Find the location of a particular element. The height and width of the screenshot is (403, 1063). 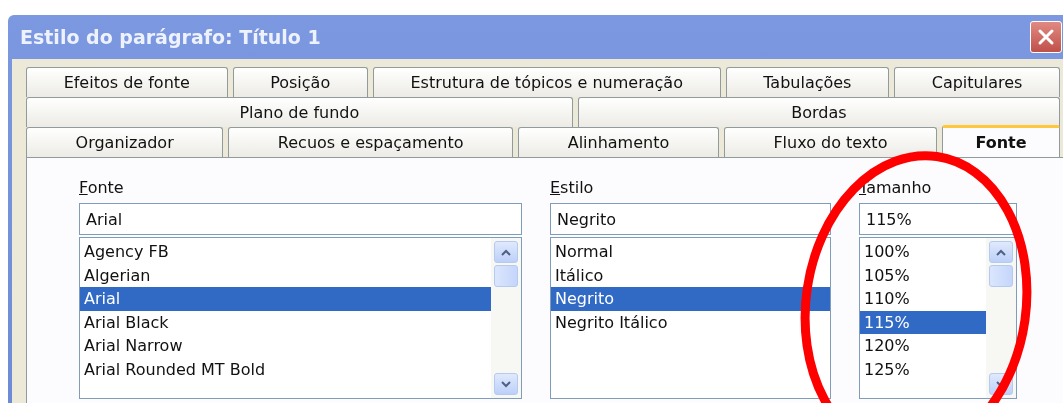

close-icon is located at coordinates (1046, 37).